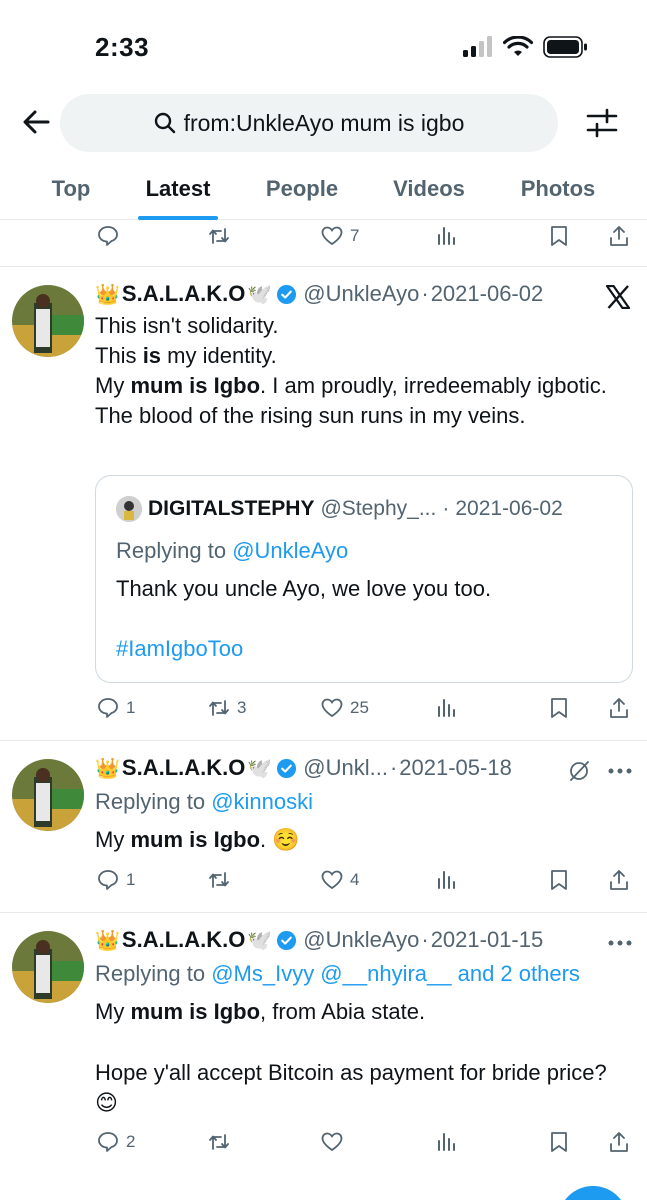  I want to click on tweet-text: My mum is Igbo. ☺️, so click(197, 839).